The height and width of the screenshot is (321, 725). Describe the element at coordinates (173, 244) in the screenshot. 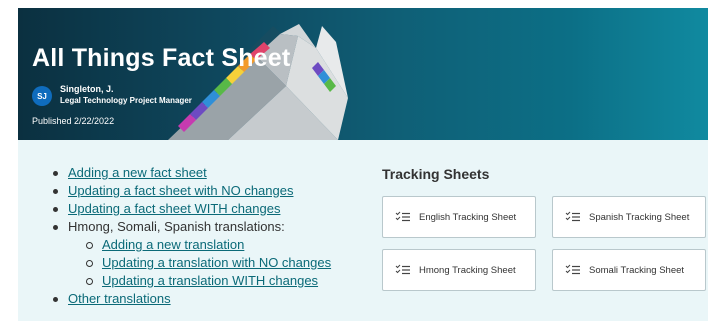

I see `link-adding-new-translation: Adding a new translation` at that location.